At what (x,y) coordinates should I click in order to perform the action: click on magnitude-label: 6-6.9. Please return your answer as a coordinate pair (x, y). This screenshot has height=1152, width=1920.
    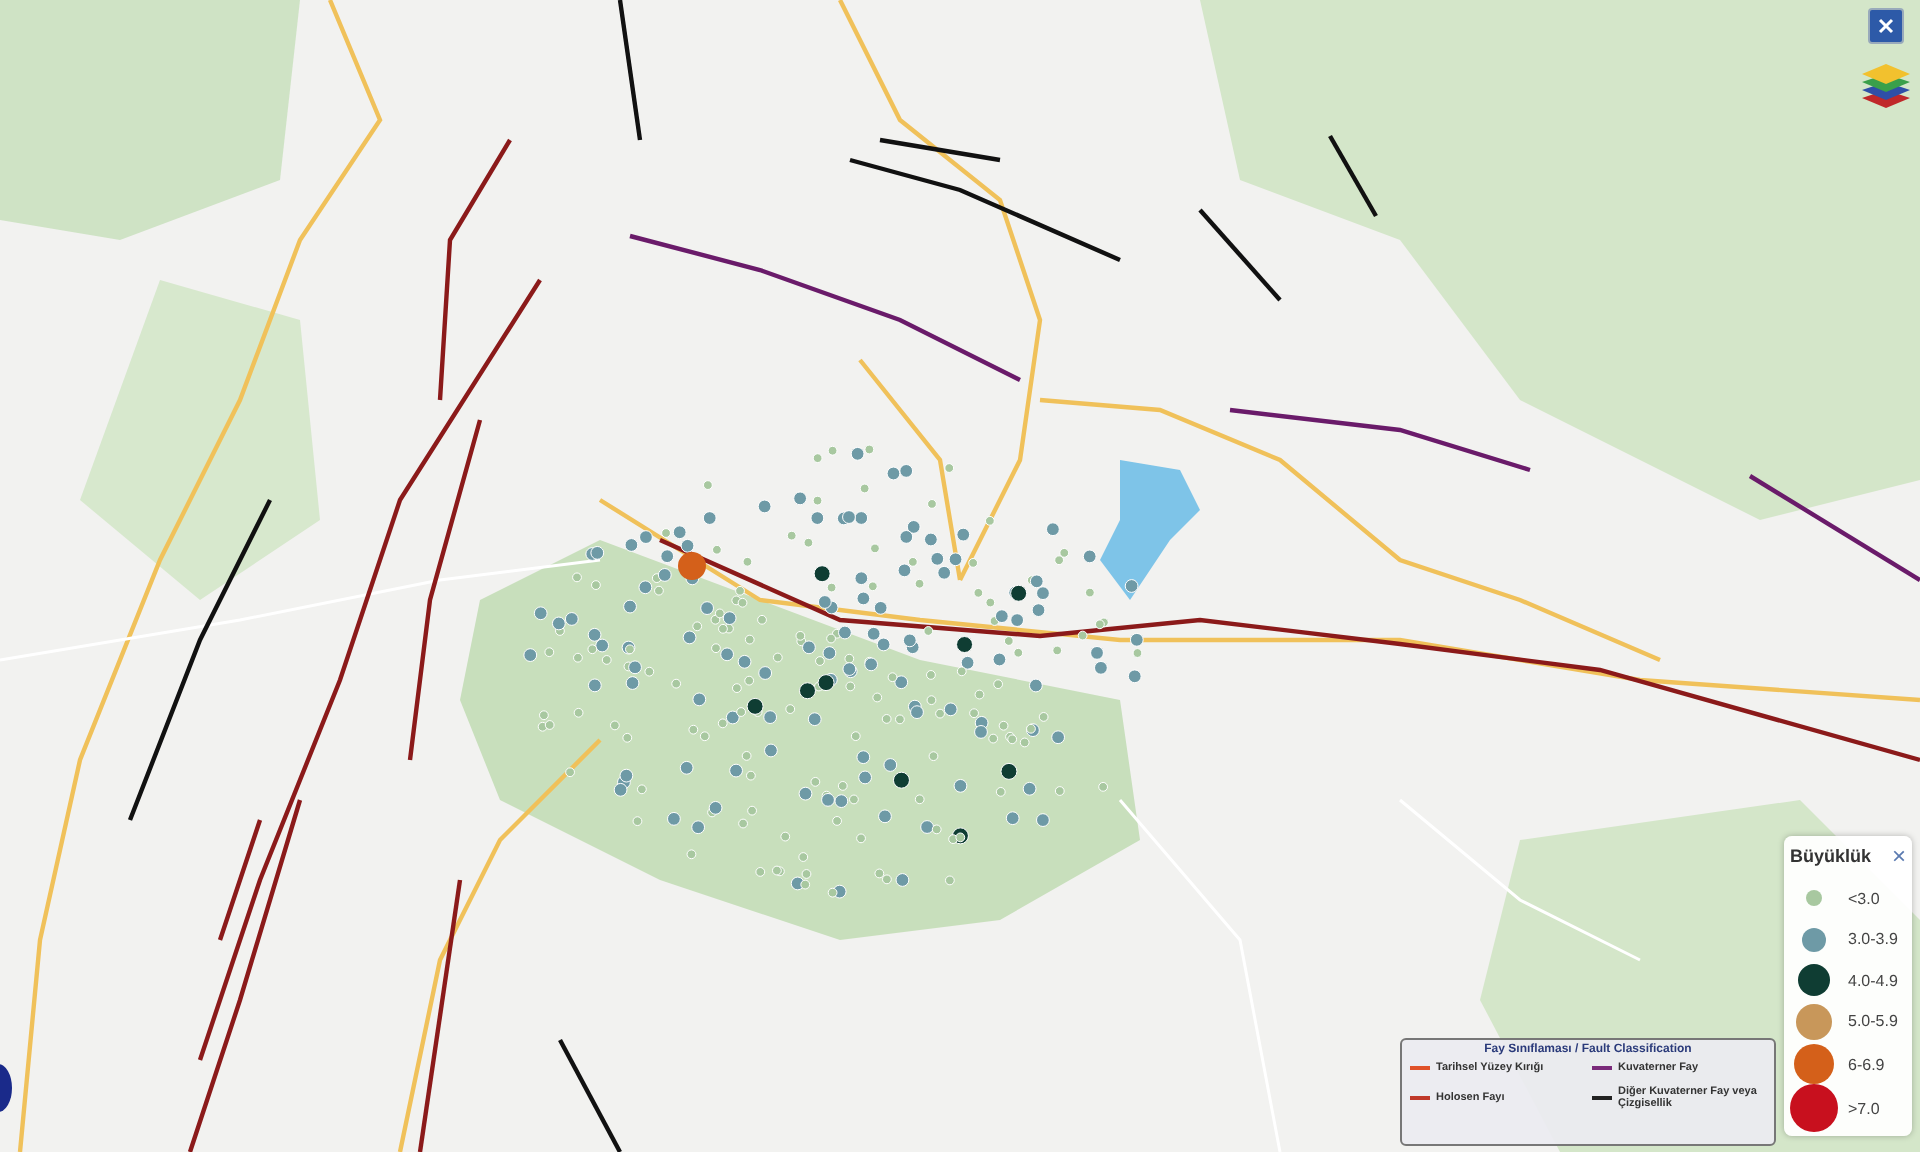
    Looking at the image, I should click on (1866, 1064).